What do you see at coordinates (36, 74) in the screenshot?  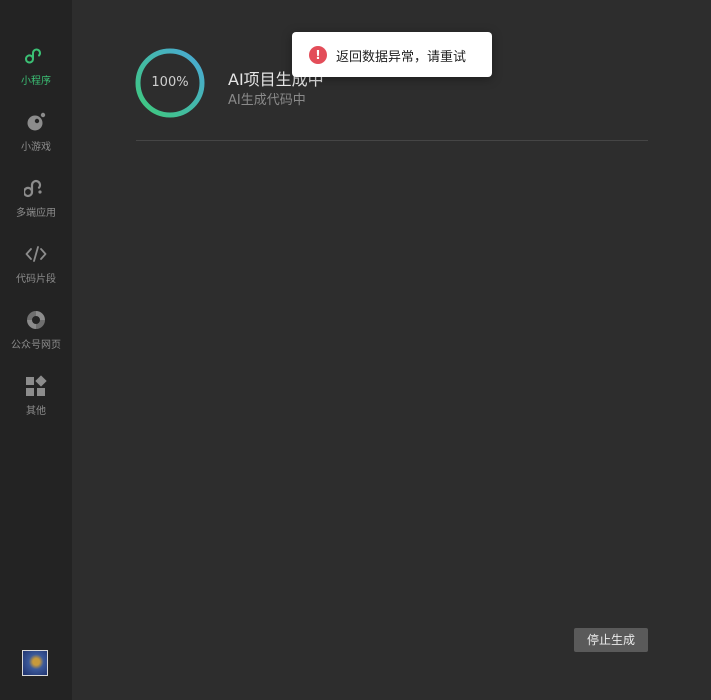 I see `sidebar-item-mini-program: 小程序` at bounding box center [36, 74].